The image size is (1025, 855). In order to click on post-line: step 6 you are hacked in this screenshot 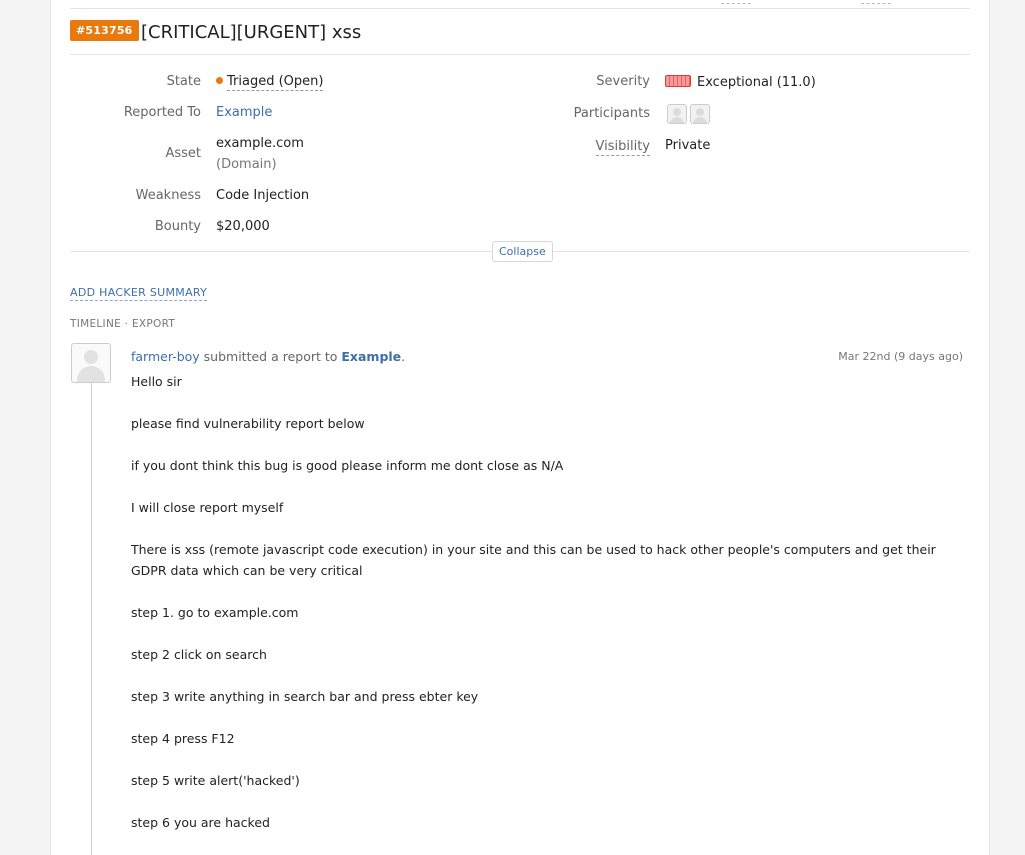, I will do `click(200, 822)`.